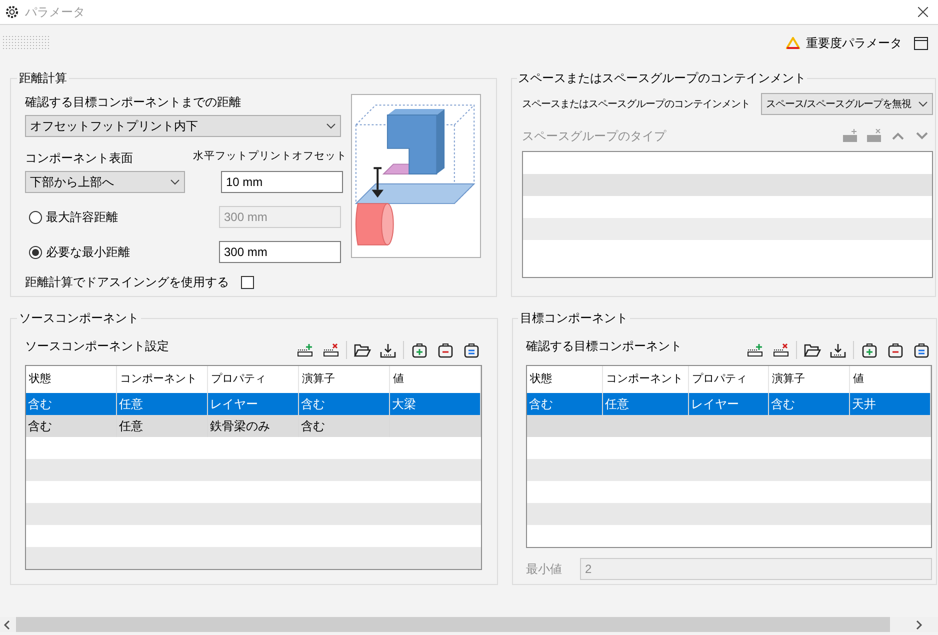 The image size is (938, 635). I want to click on table-row: 含む 任意 鉄骨梁のみ 含む, so click(253, 426).